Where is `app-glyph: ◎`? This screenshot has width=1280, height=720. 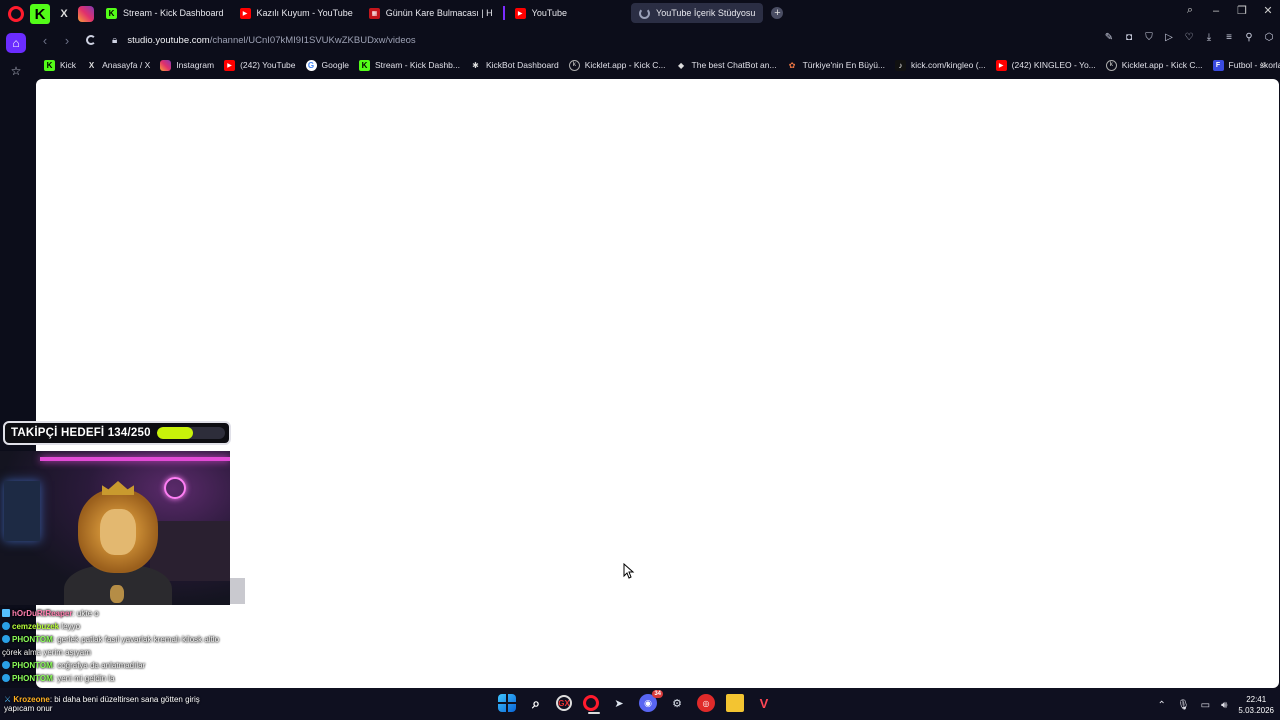 app-glyph: ◎ is located at coordinates (706, 703).